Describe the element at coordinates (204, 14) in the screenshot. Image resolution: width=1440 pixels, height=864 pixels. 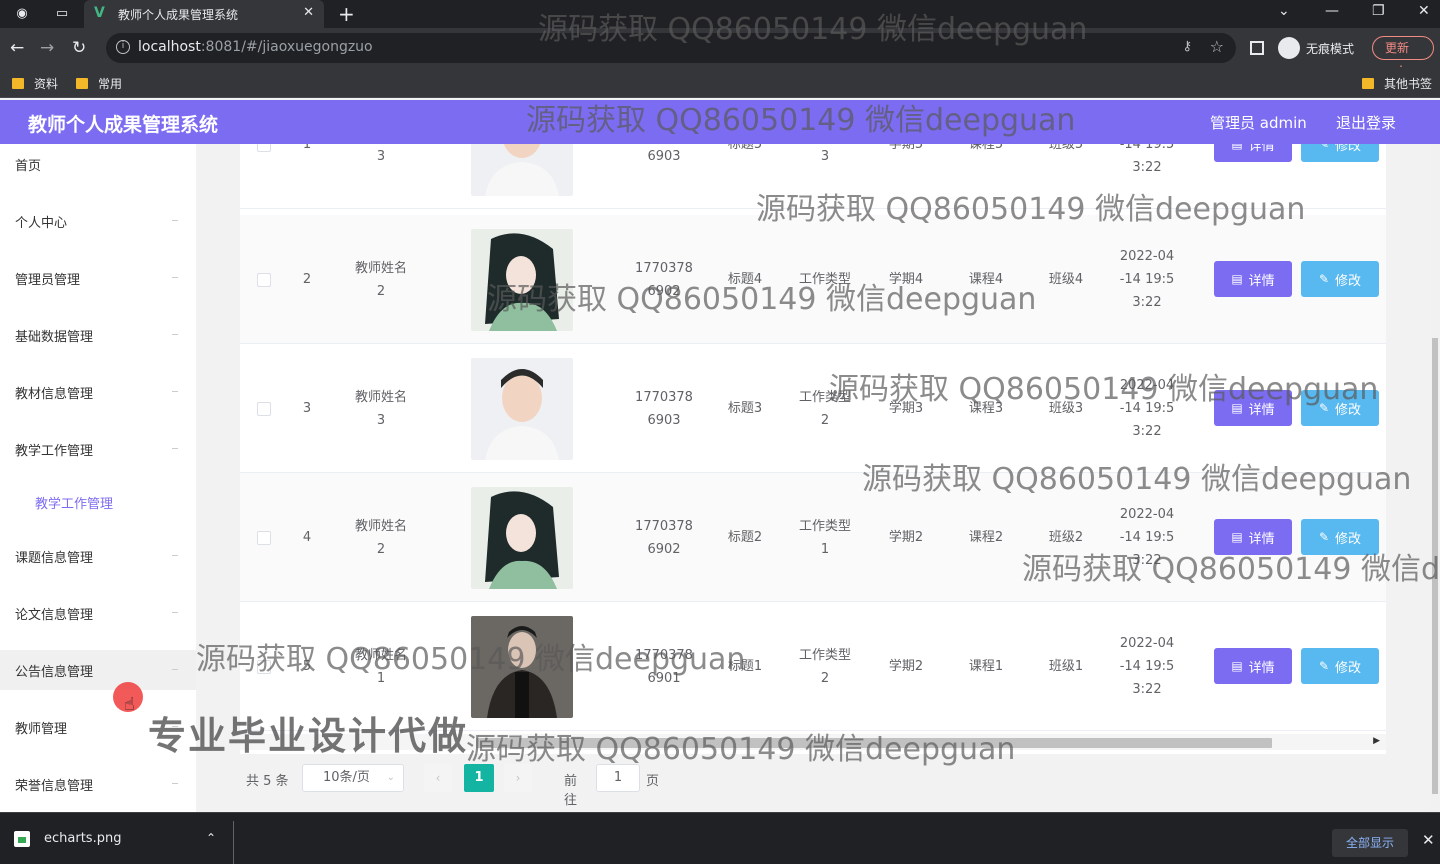
I see `browser-tab-active: V 教师个人成果管理系统 ✕` at that location.